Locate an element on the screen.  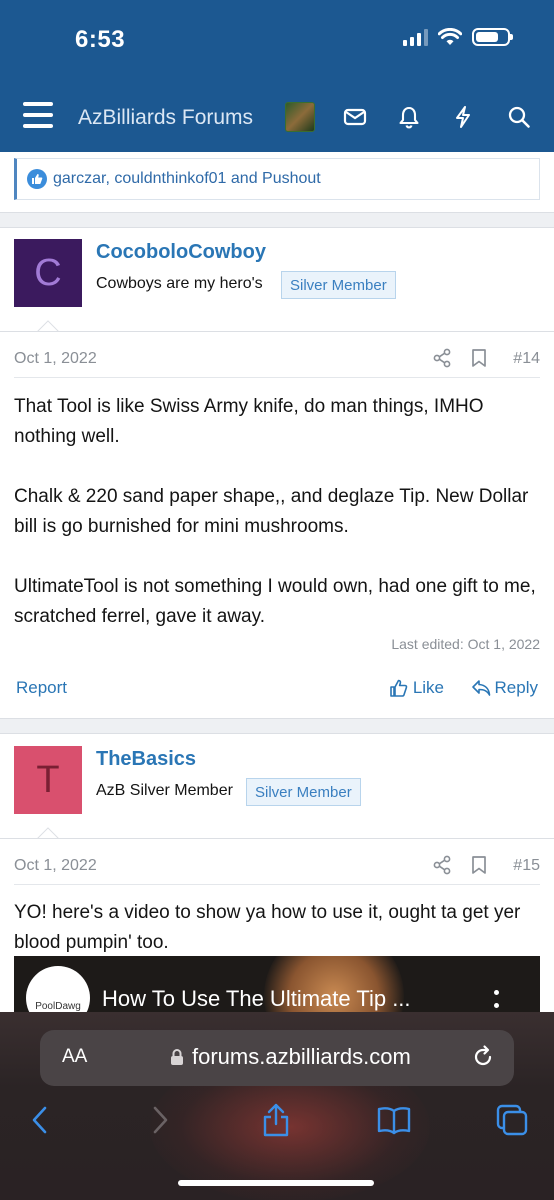
reactions-bar: garczar, couldnthinkof01 and Pushout is located at coordinates (277, 179).